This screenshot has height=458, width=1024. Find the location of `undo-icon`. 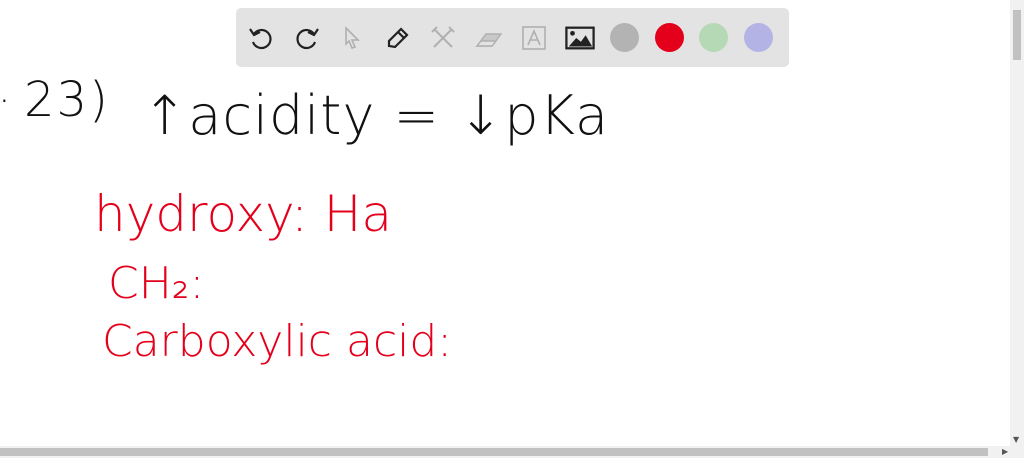

undo-icon is located at coordinates (260, 38).